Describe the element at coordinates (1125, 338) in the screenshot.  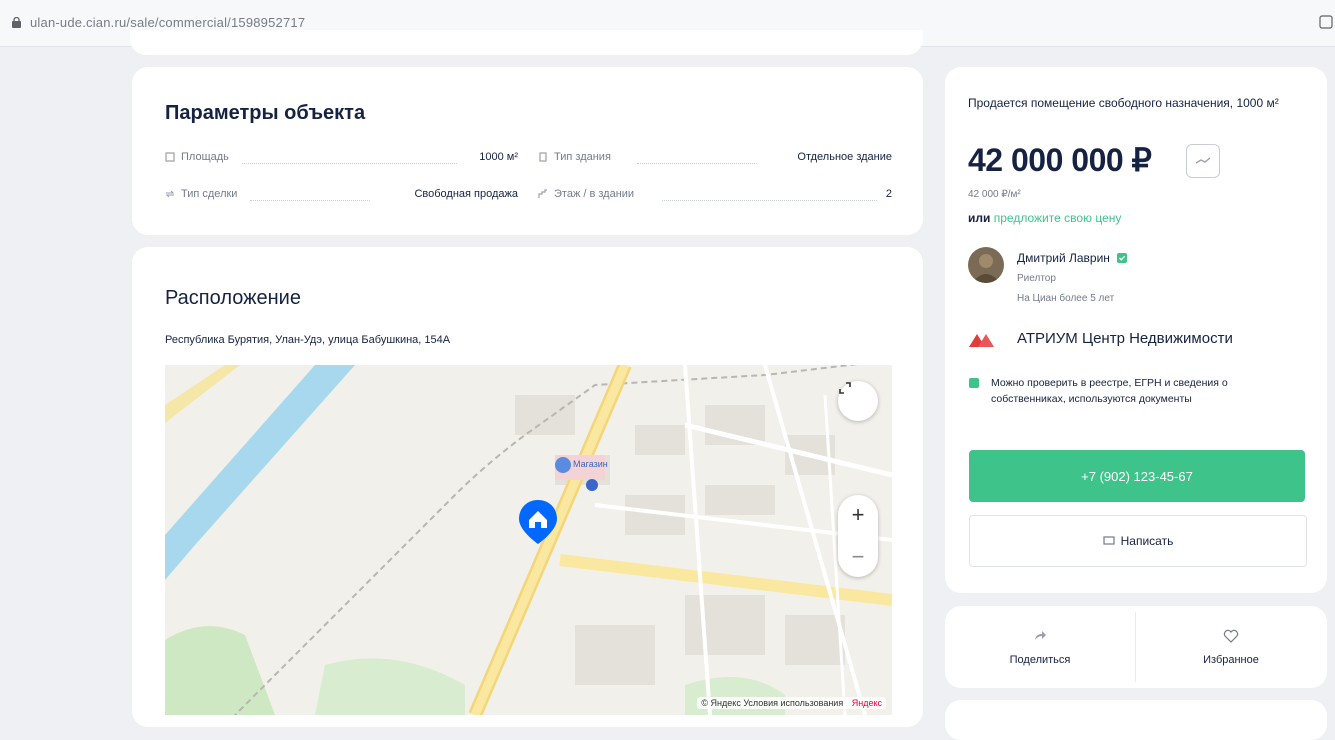
I see `agency-name: АТРИУМ Центр Недвижимости` at that location.